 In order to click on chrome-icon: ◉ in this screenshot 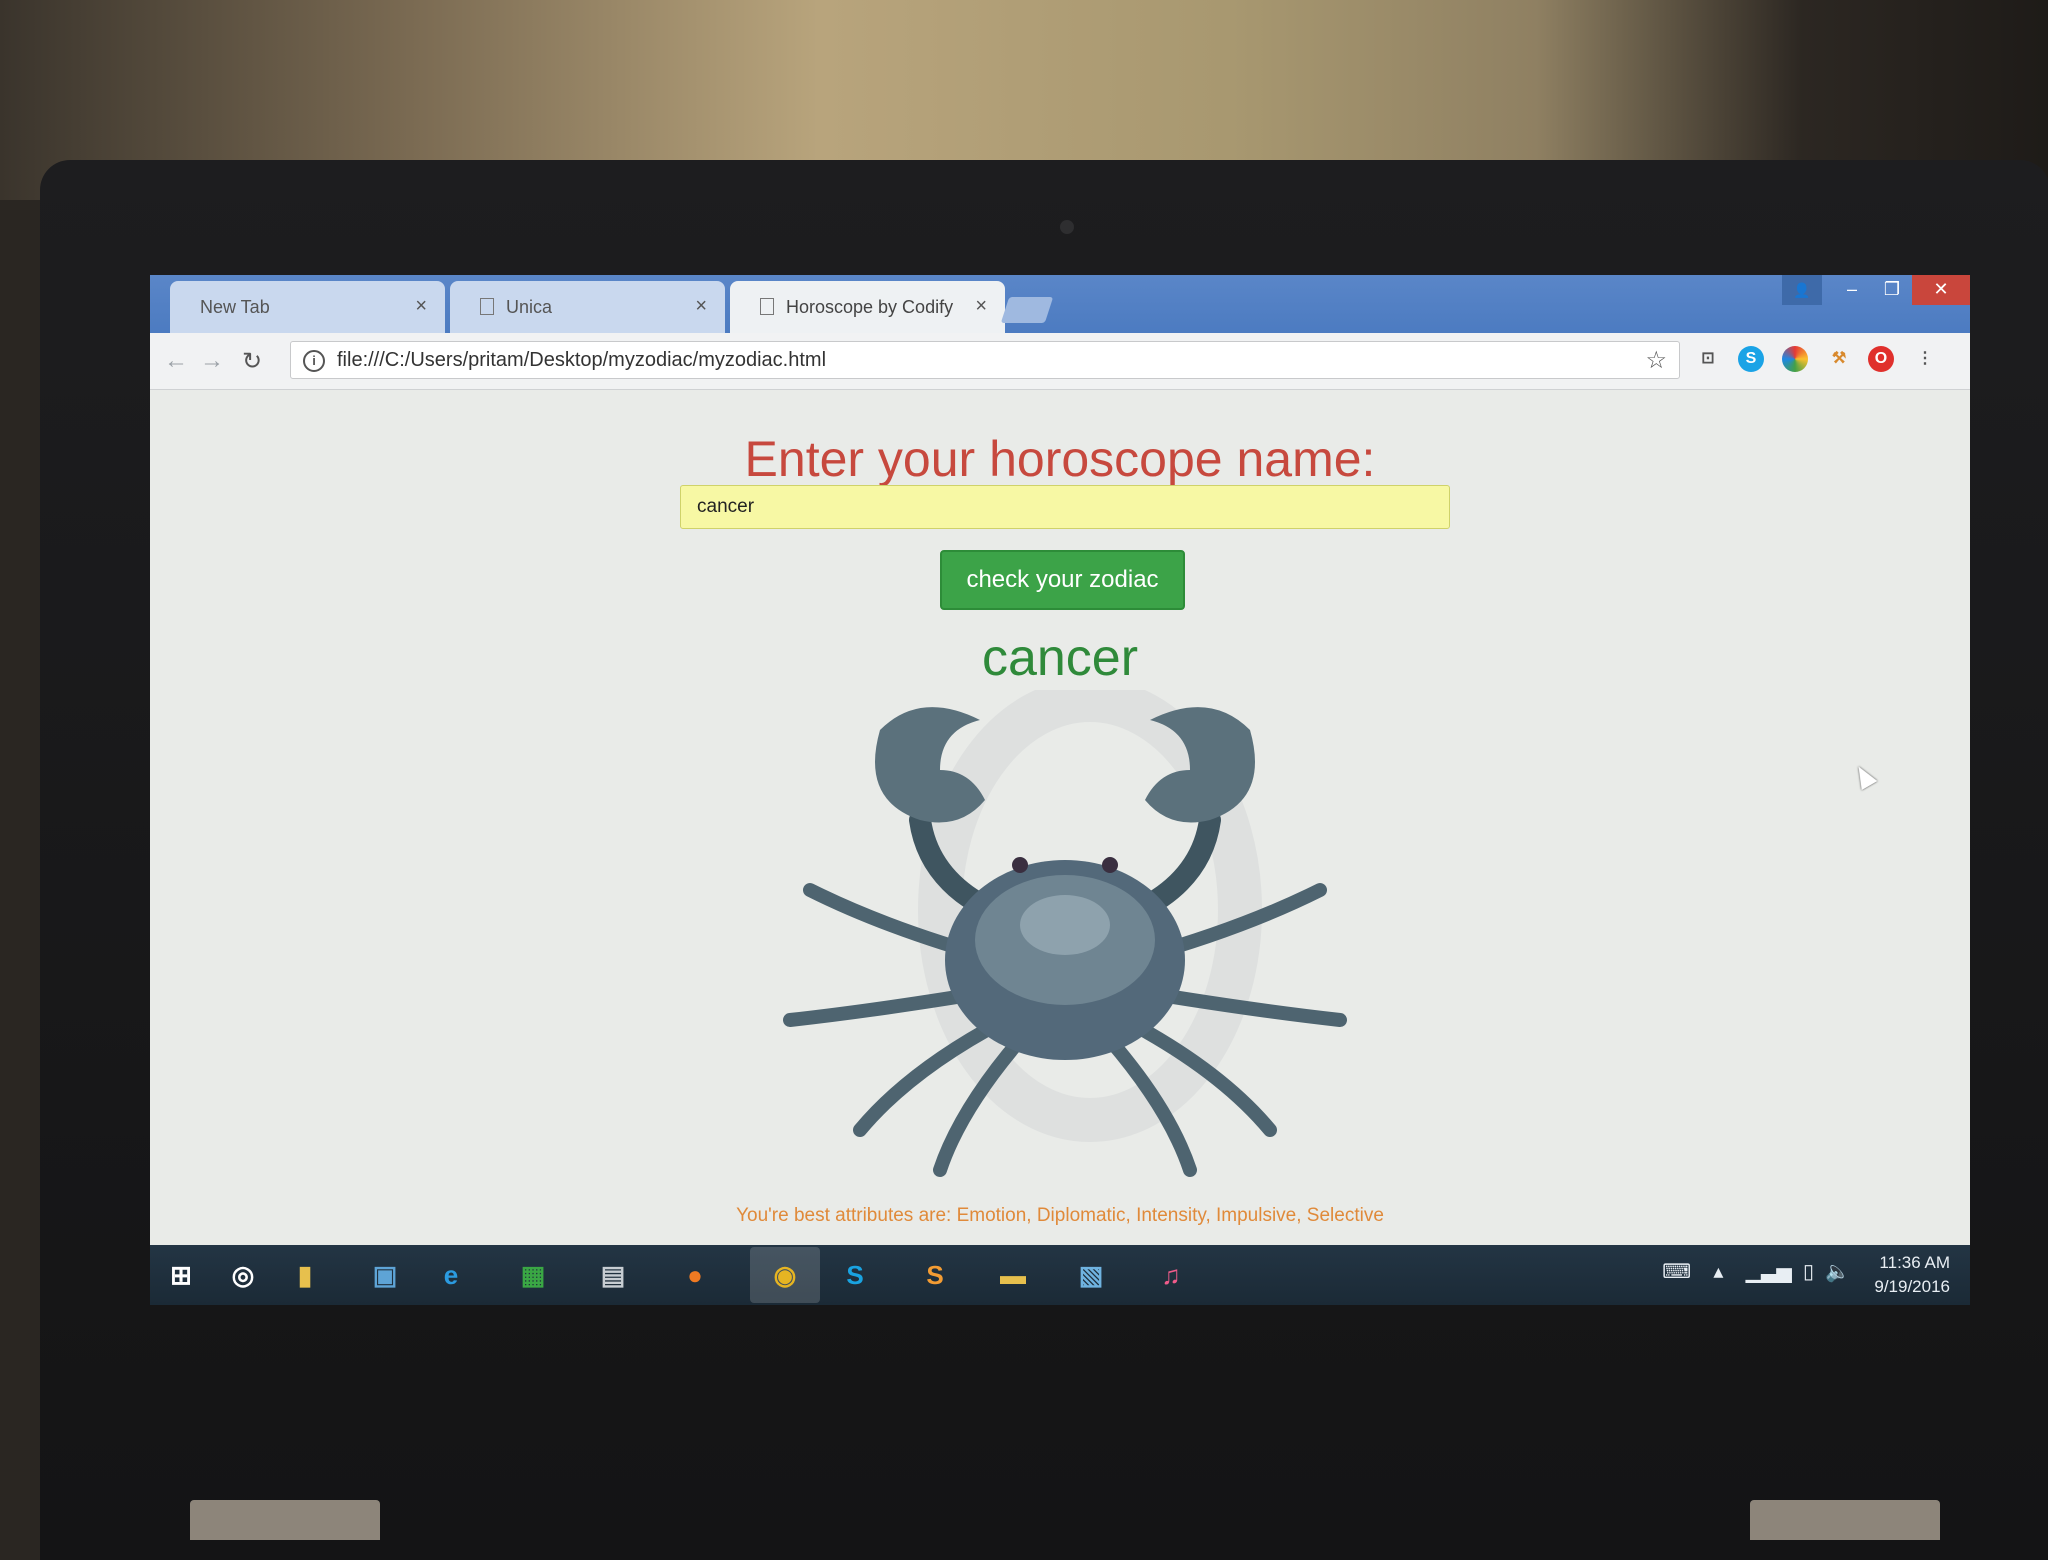, I will do `click(785, 1275)`.